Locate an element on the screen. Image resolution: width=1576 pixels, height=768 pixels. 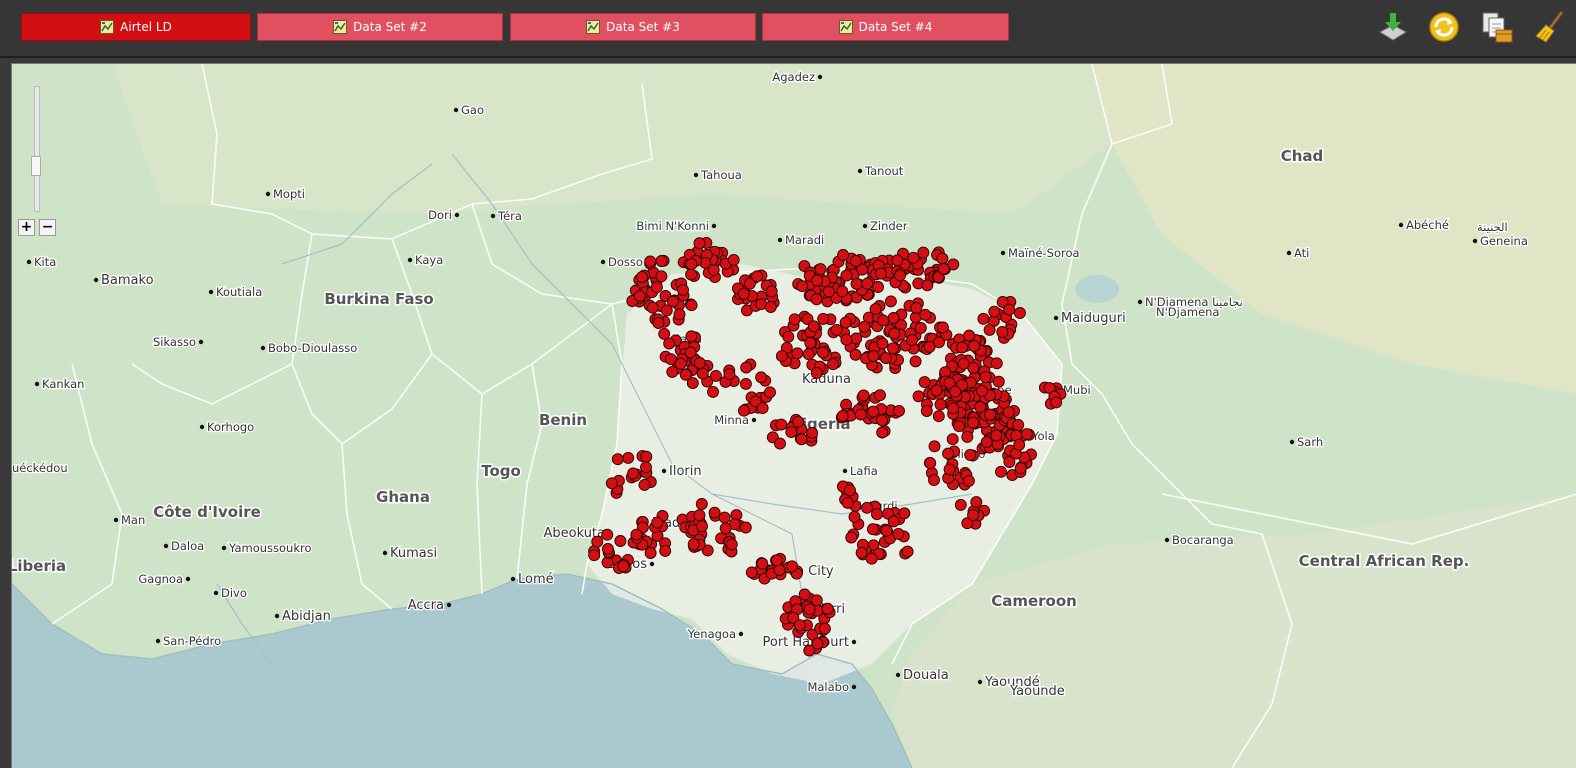
zoom-slider-handle is located at coordinates (36, 166).